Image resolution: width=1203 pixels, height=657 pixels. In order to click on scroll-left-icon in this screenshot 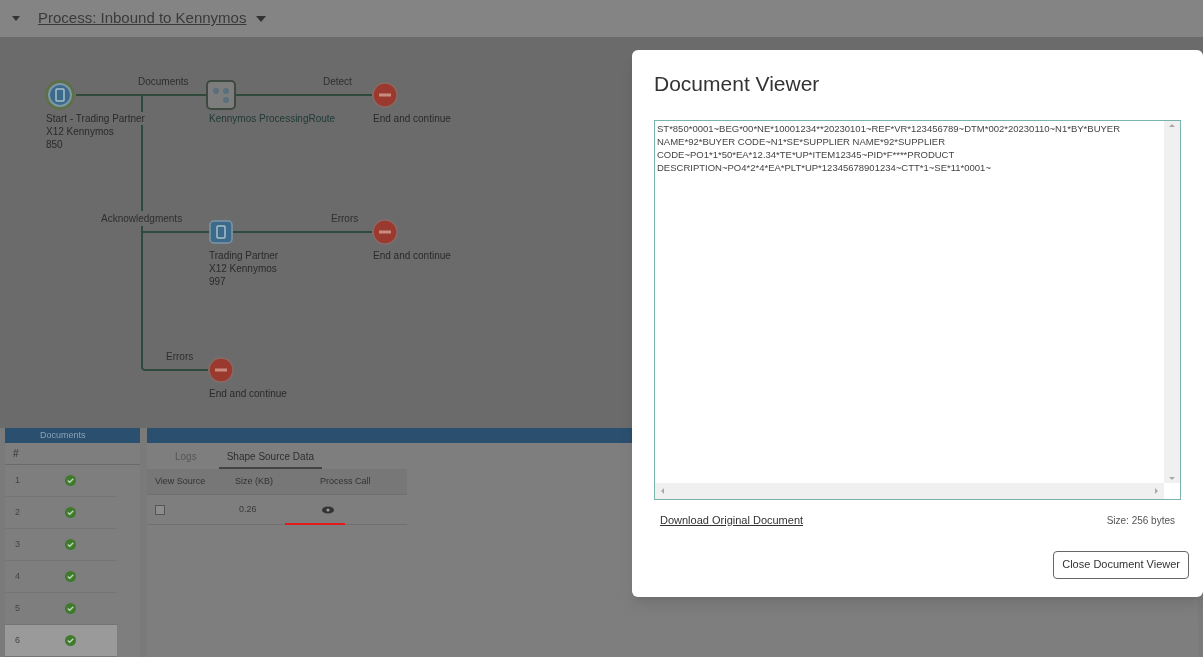, I will do `click(662, 491)`.